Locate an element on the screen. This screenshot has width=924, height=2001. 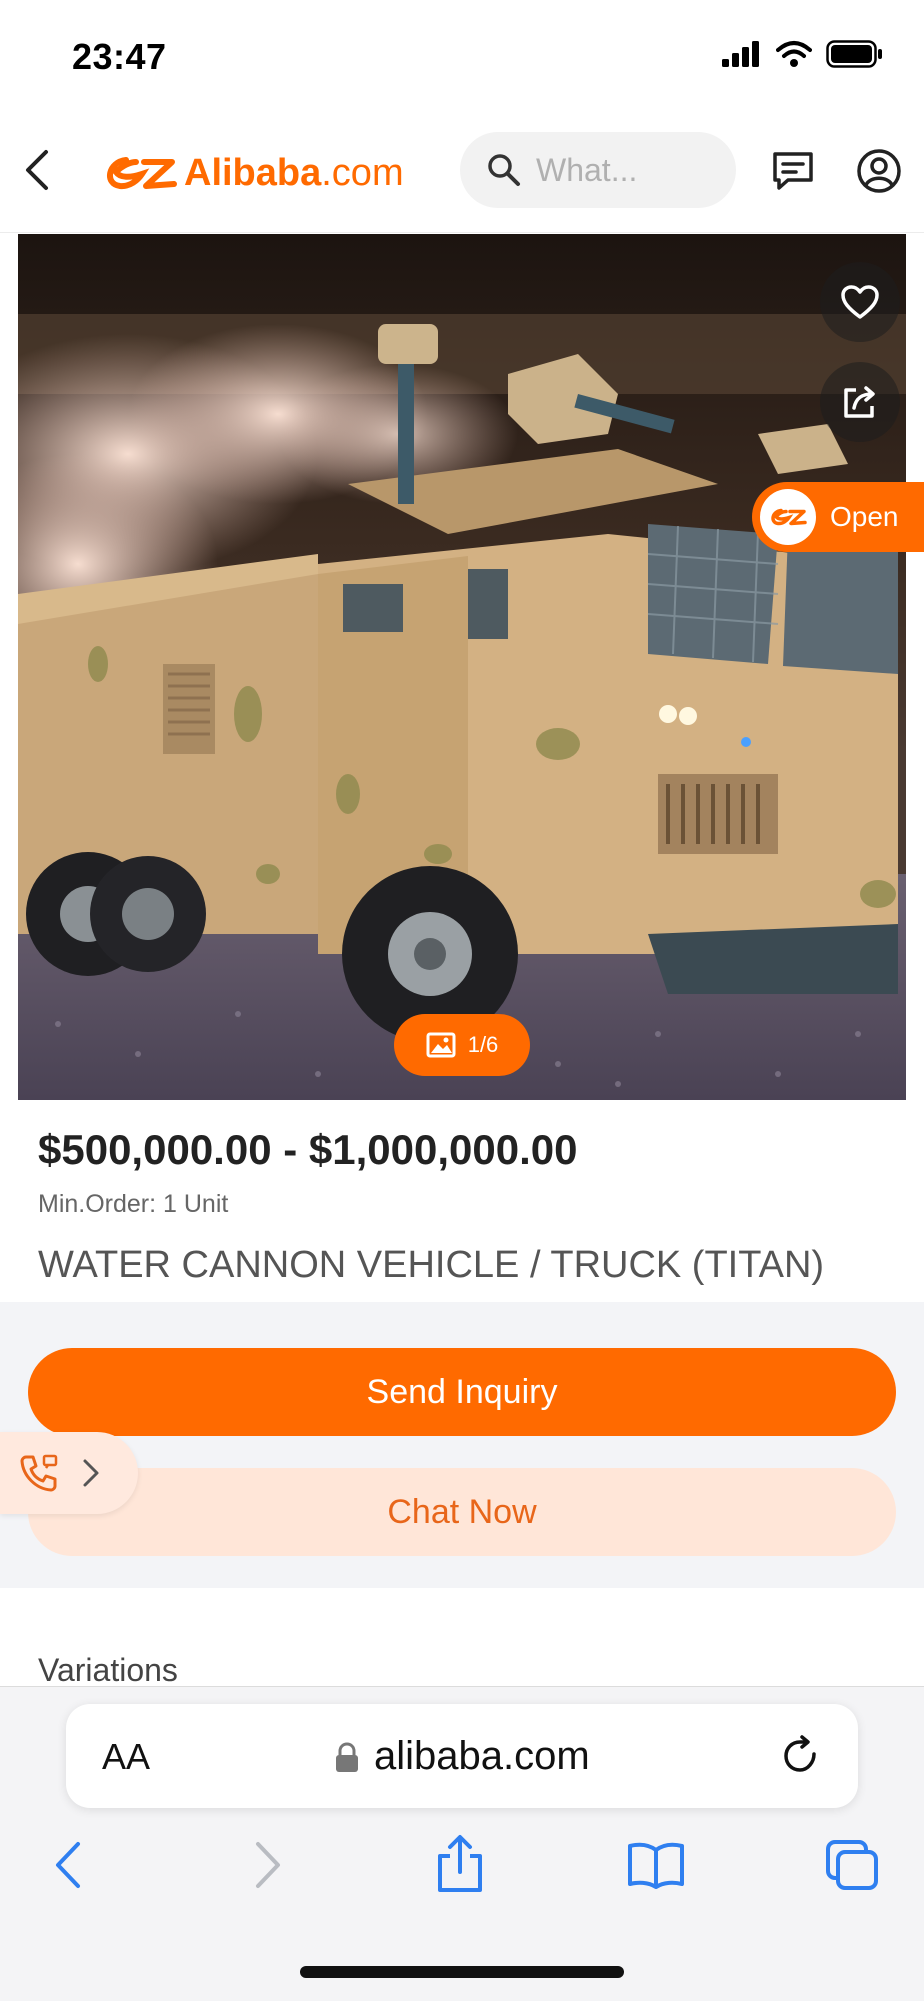
chat-now-button: Chat Now is located at coordinates (462, 1512).